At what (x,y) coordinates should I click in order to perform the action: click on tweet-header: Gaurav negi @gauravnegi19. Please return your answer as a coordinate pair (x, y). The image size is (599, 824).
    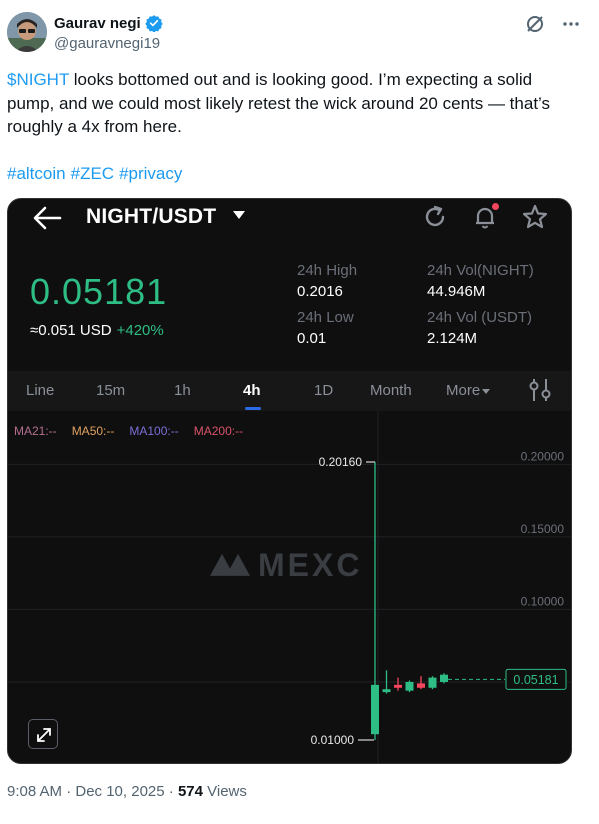
    Looking at the image, I should click on (299, 30).